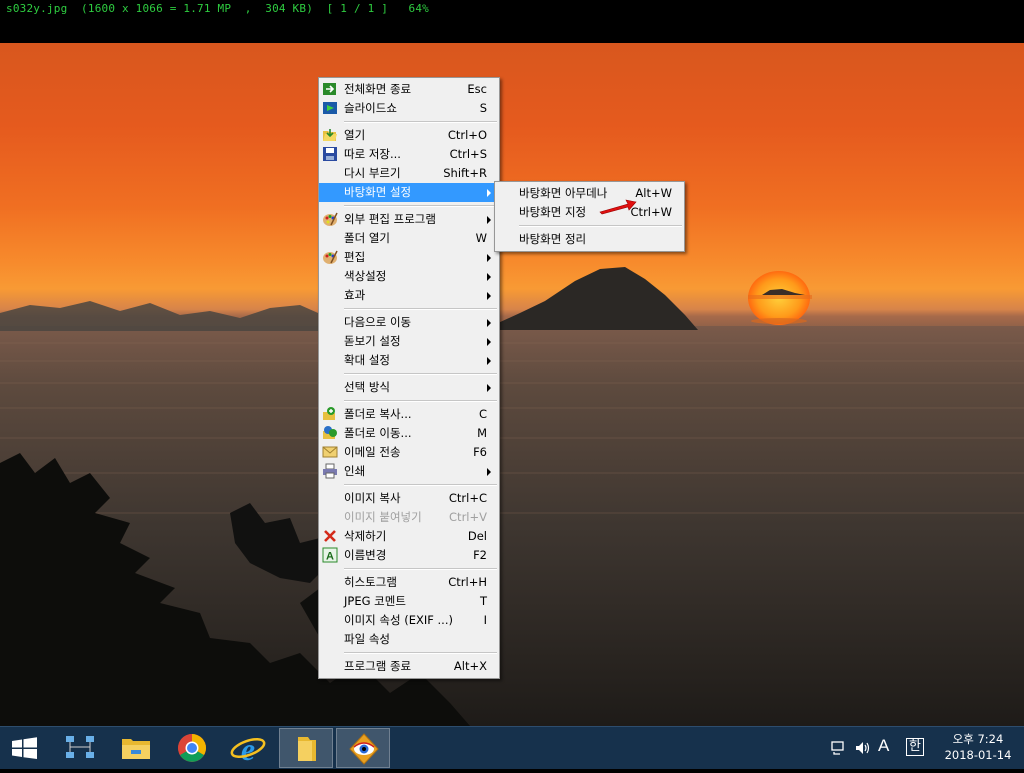 This screenshot has height=773, width=1024. I want to click on email-icon, so click(330, 452).